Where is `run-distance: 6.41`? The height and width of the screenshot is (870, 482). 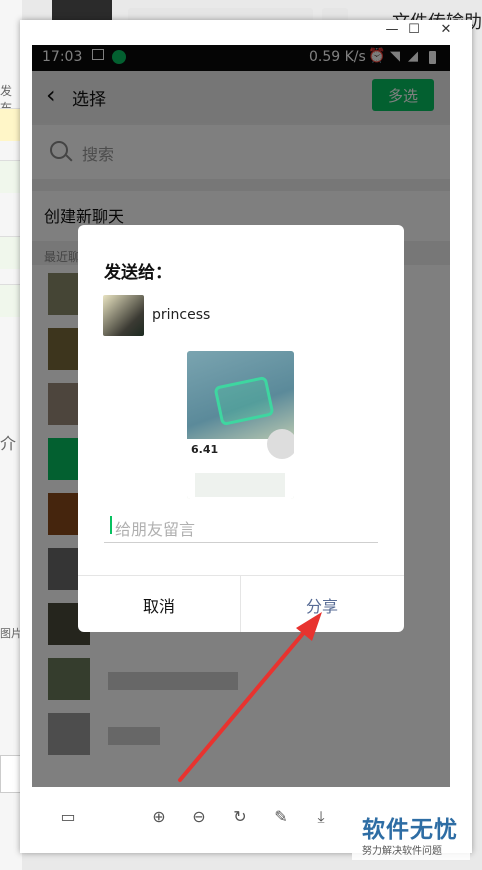
run-distance: 6.41 is located at coordinates (205, 449).